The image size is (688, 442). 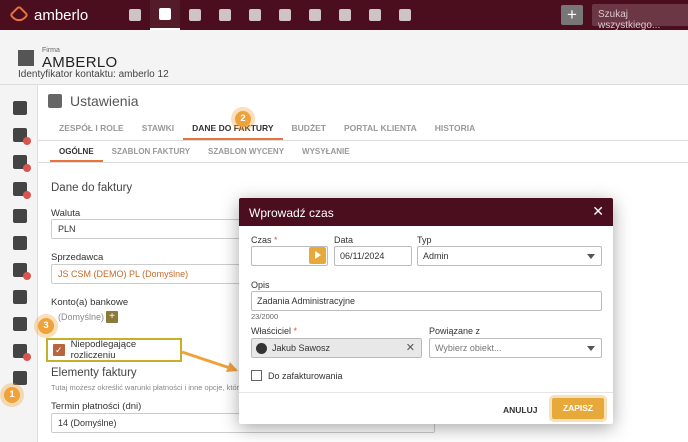 What do you see at coordinates (455, 129) in the screenshot?
I see `tab-history: HISTORIA` at bounding box center [455, 129].